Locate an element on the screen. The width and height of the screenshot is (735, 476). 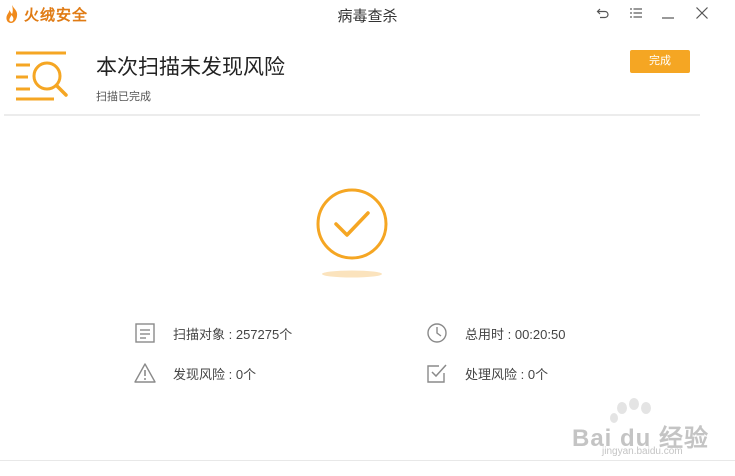
scan-result-title: 本次扫描未发现风险 is located at coordinates (190, 67).